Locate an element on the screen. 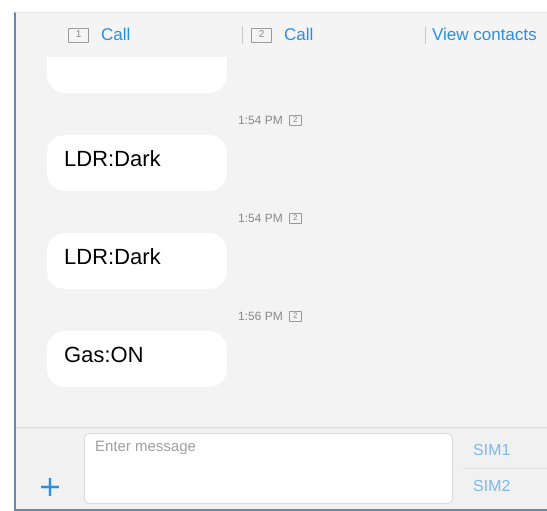  timestamp: 1:56 PM is located at coordinates (260, 316).